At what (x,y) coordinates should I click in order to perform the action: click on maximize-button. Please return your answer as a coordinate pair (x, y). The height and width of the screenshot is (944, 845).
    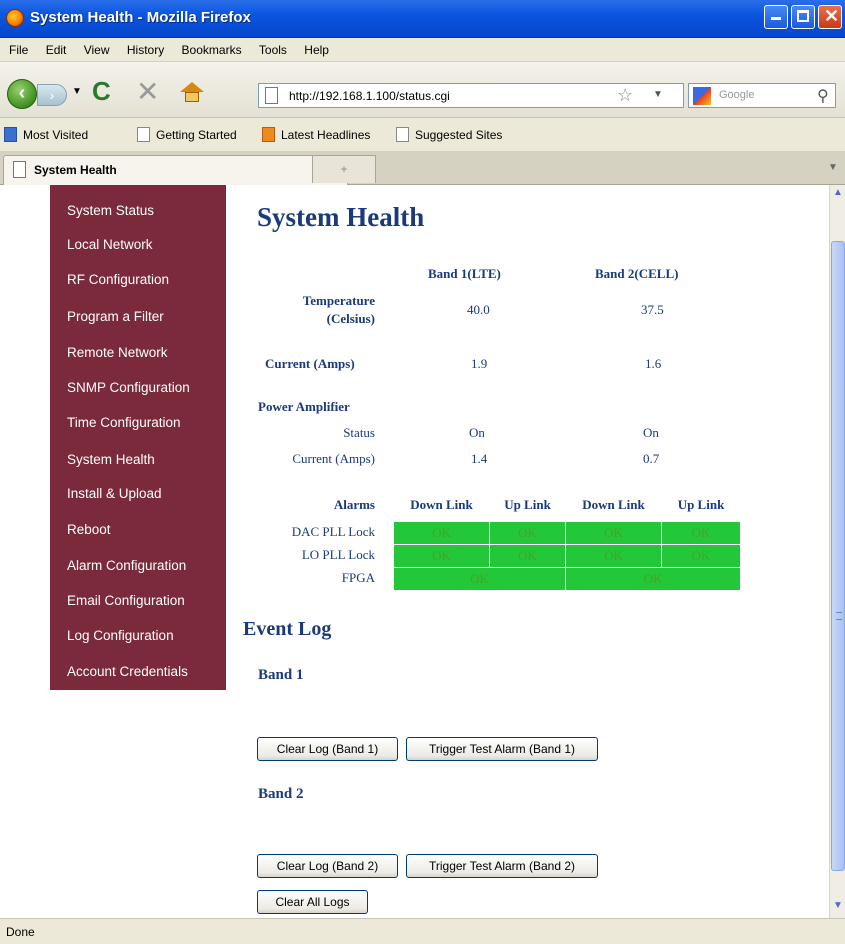
    Looking at the image, I should click on (803, 17).